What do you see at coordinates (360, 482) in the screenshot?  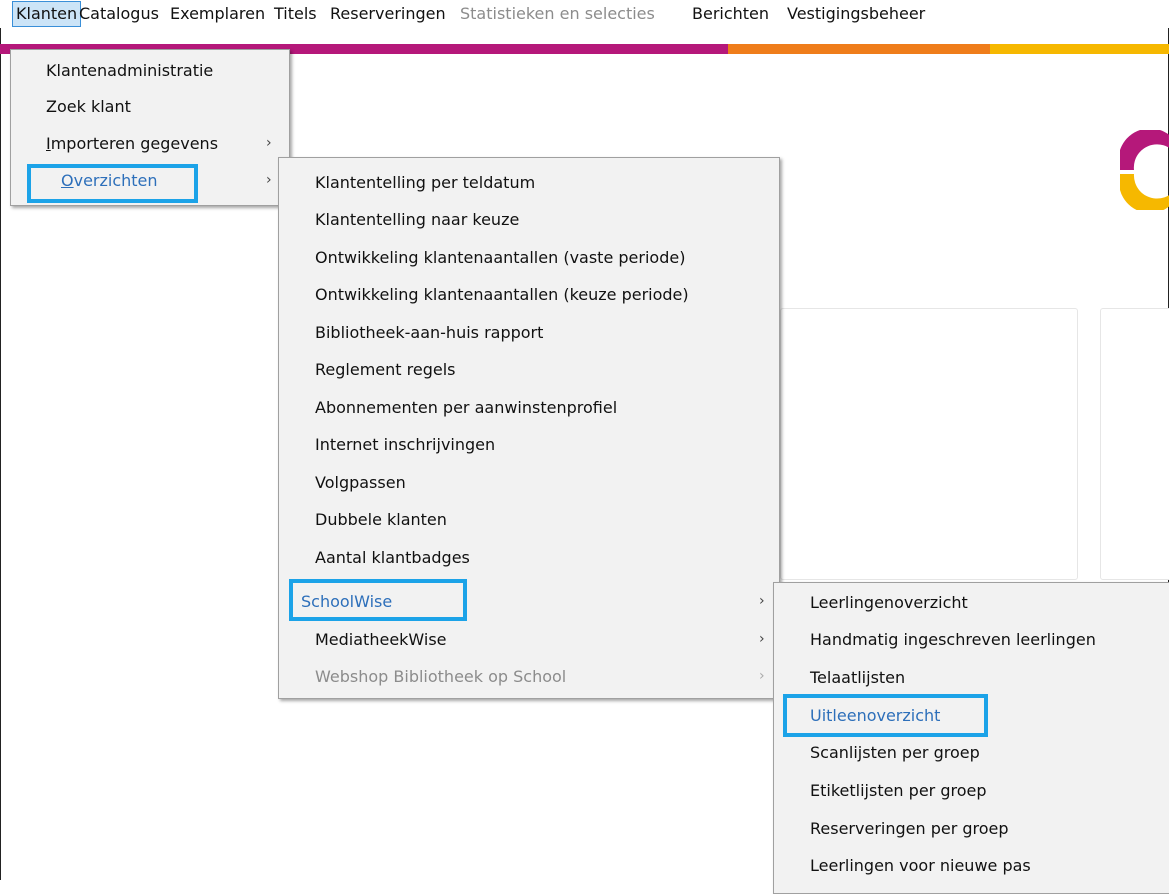 I see `menu-item-label: Volgpassen` at bounding box center [360, 482].